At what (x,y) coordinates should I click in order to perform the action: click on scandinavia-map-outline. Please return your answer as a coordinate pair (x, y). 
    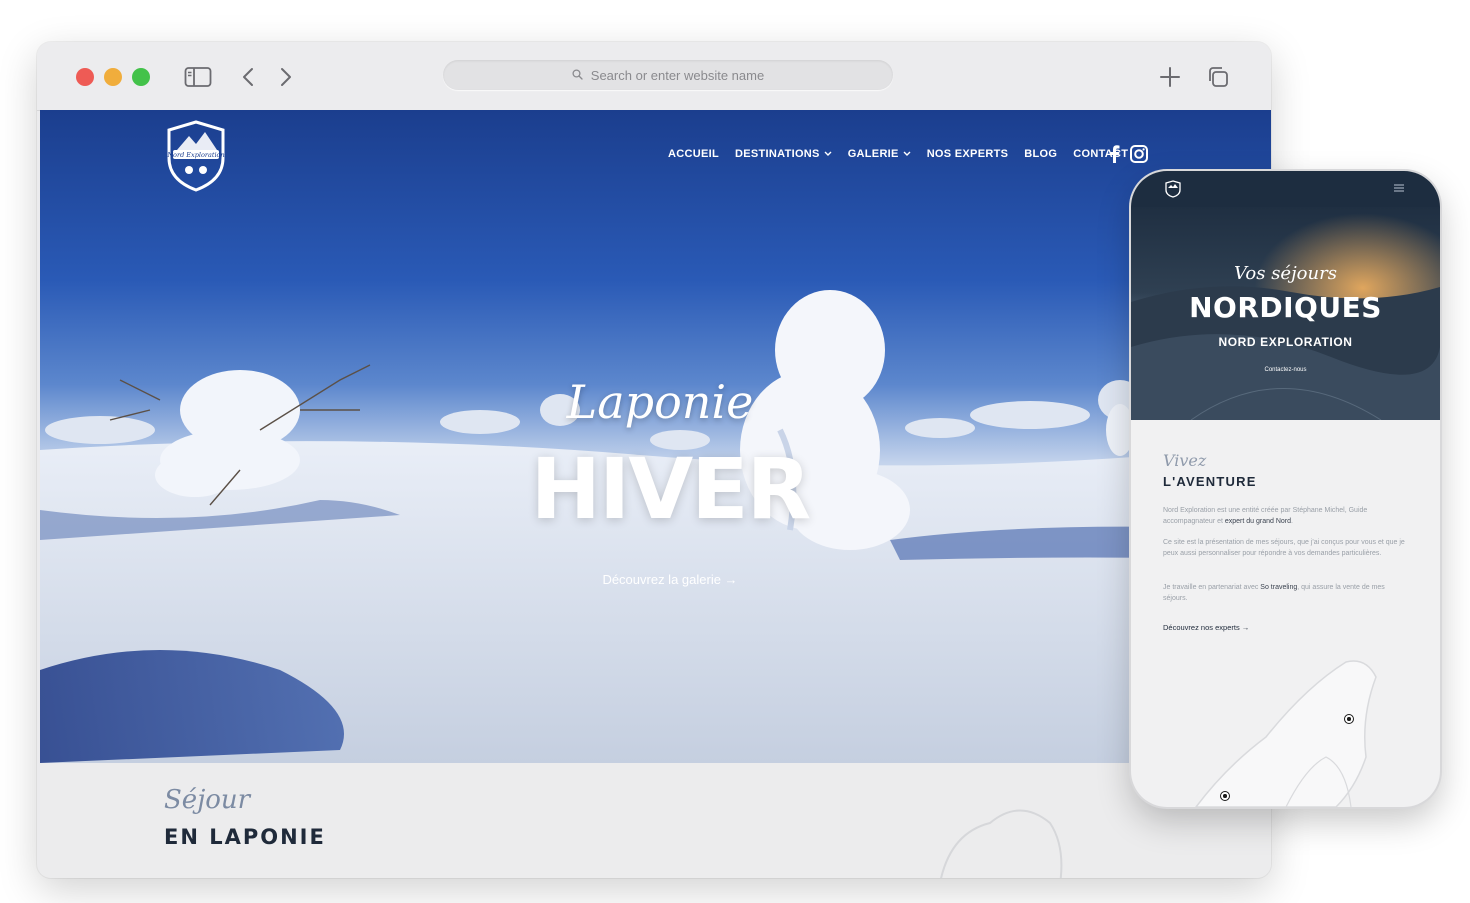
    Looking at the image, I should click on (1286, 733).